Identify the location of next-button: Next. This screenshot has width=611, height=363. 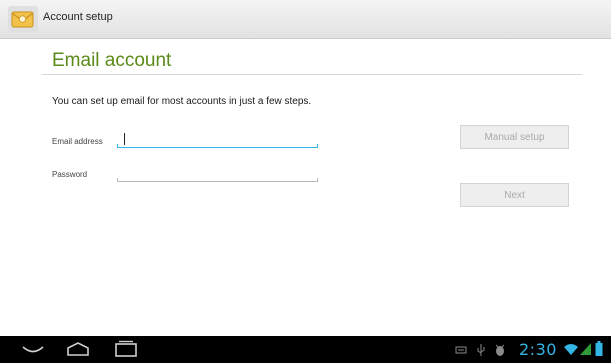
(514, 195).